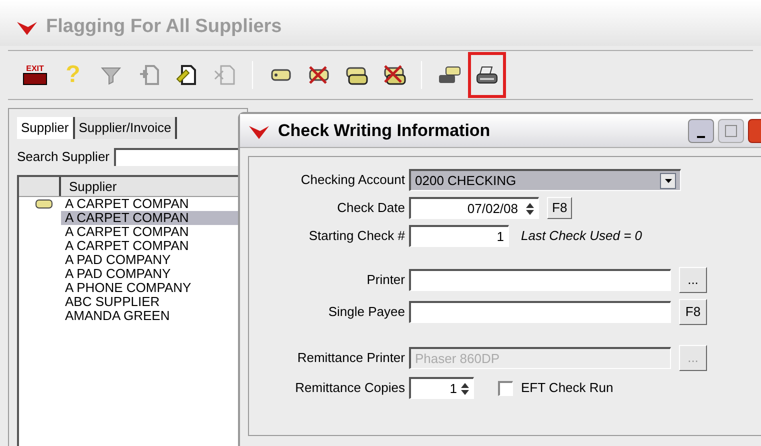  I want to click on field-label: Check Date, so click(371, 208).